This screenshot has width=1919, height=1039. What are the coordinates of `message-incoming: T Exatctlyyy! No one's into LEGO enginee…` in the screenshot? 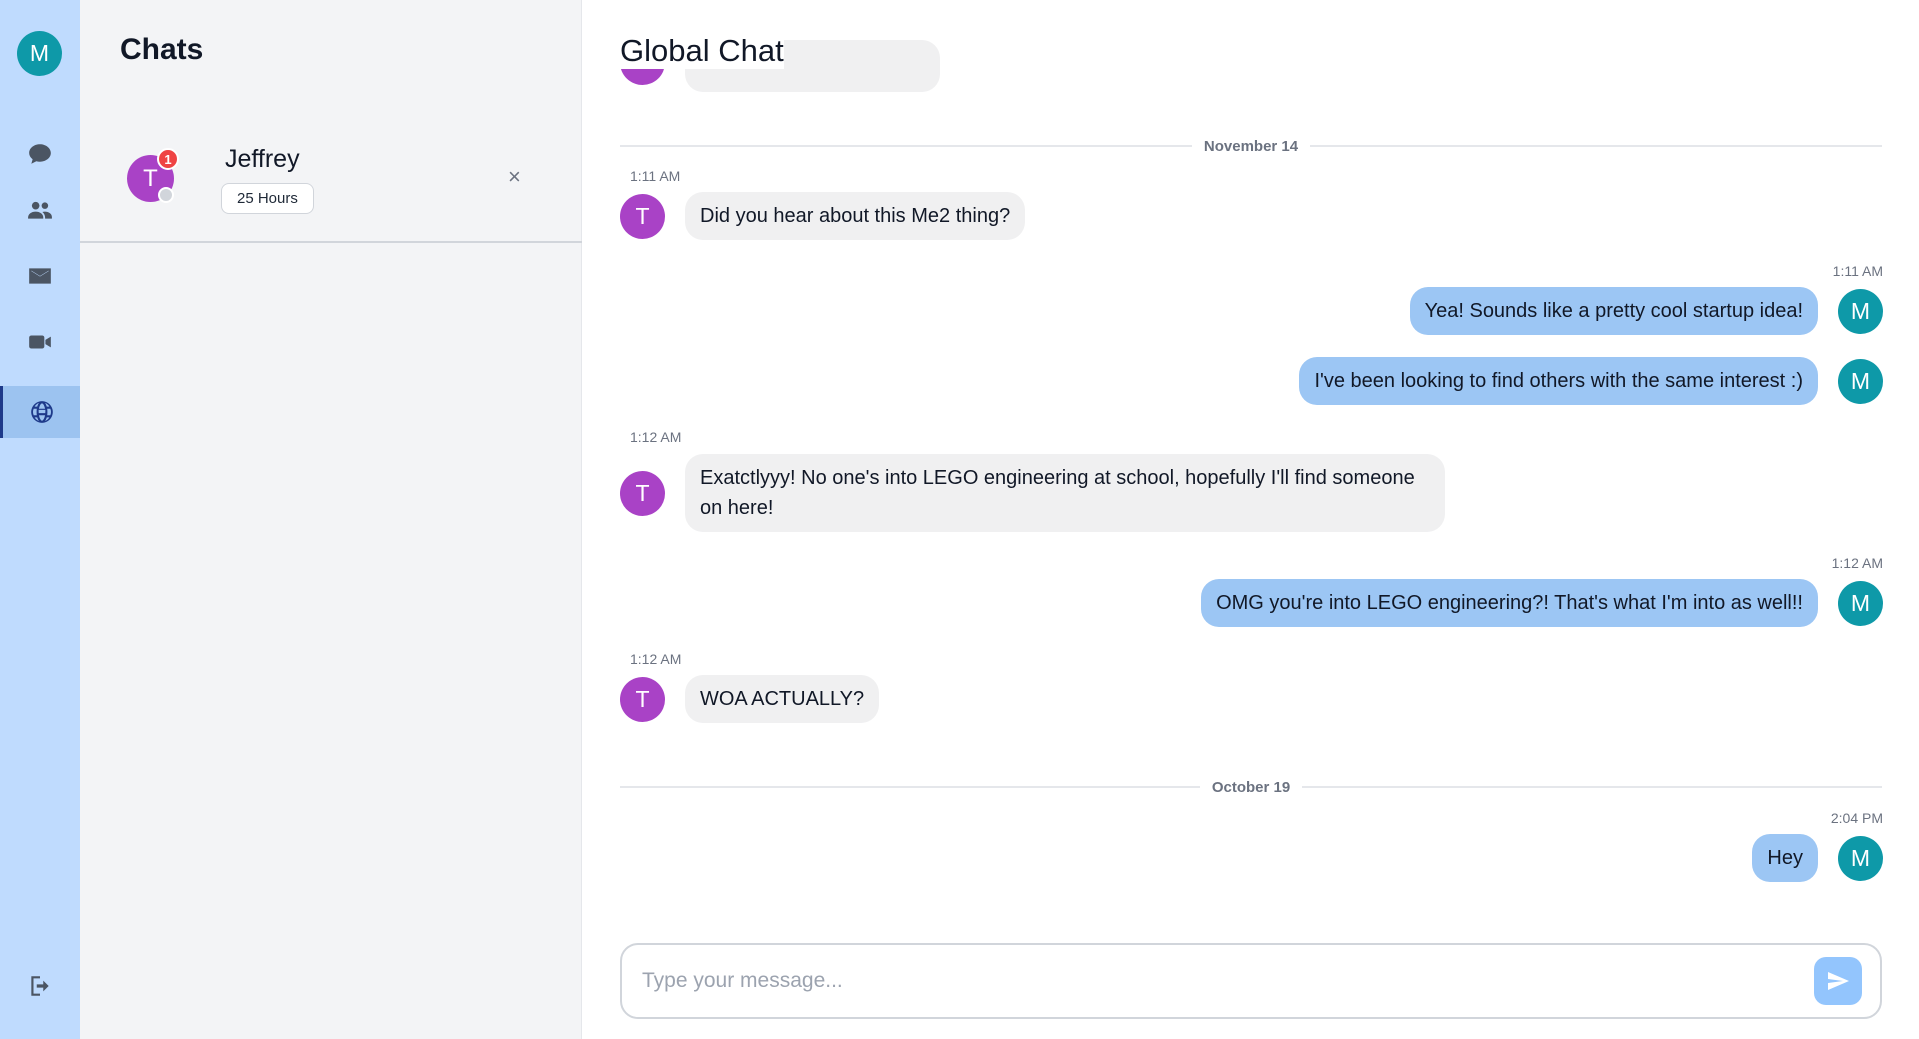 It's located at (1032, 493).